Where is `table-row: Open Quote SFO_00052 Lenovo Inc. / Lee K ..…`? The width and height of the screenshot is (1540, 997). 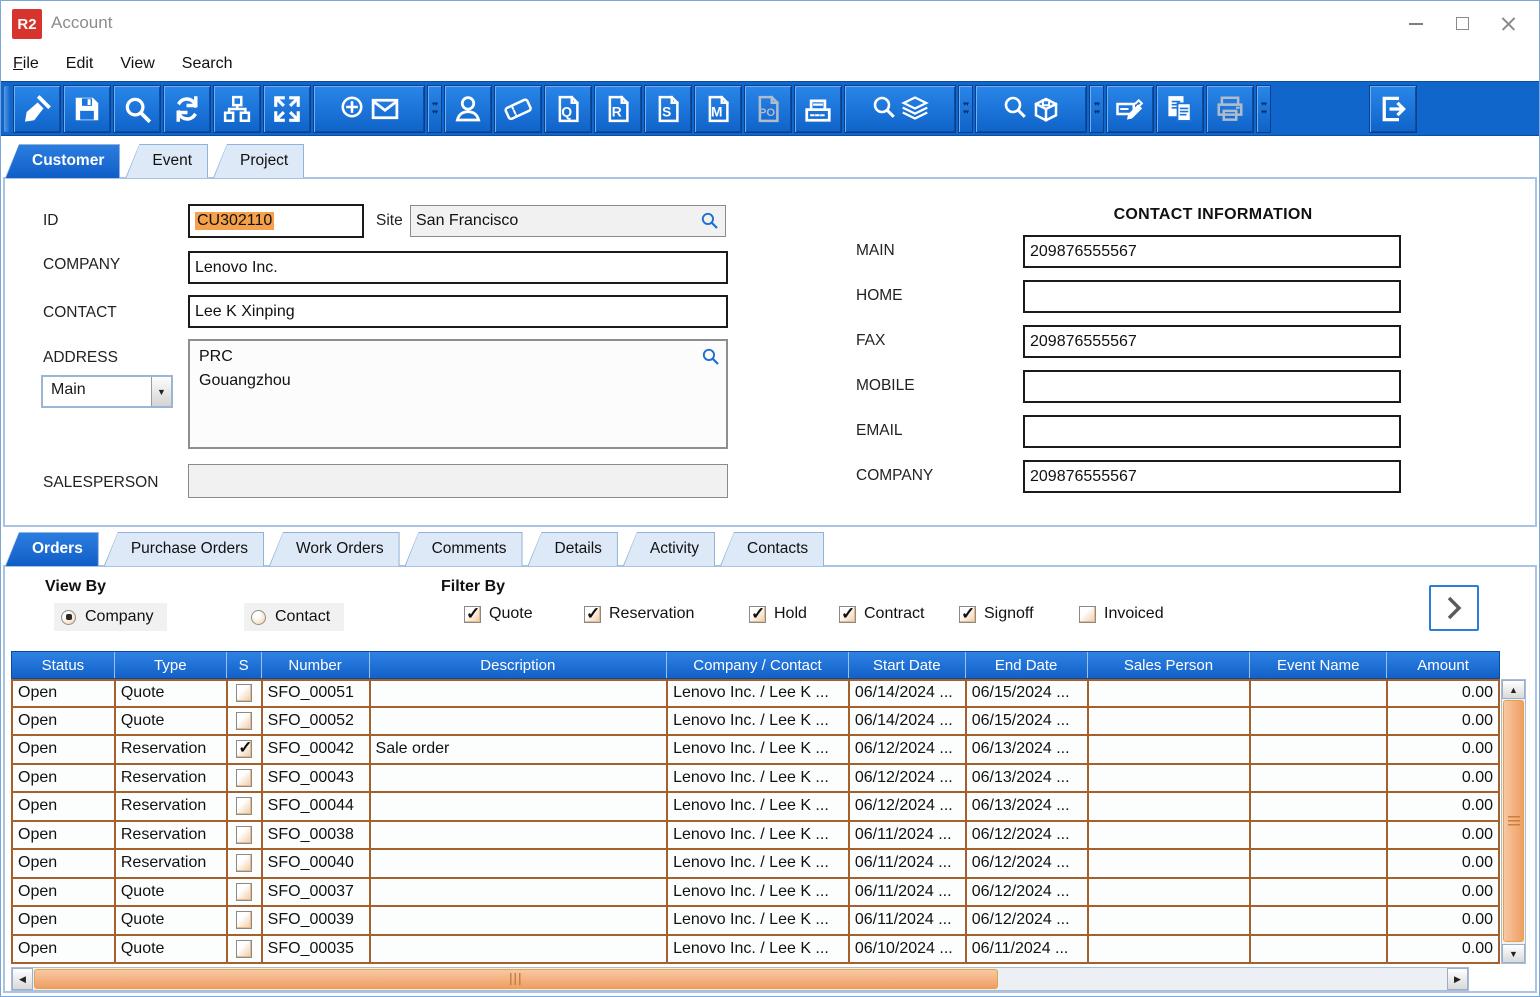 table-row: Open Quote SFO_00052 Lenovo Inc. / Lee K ..… is located at coordinates (755, 721).